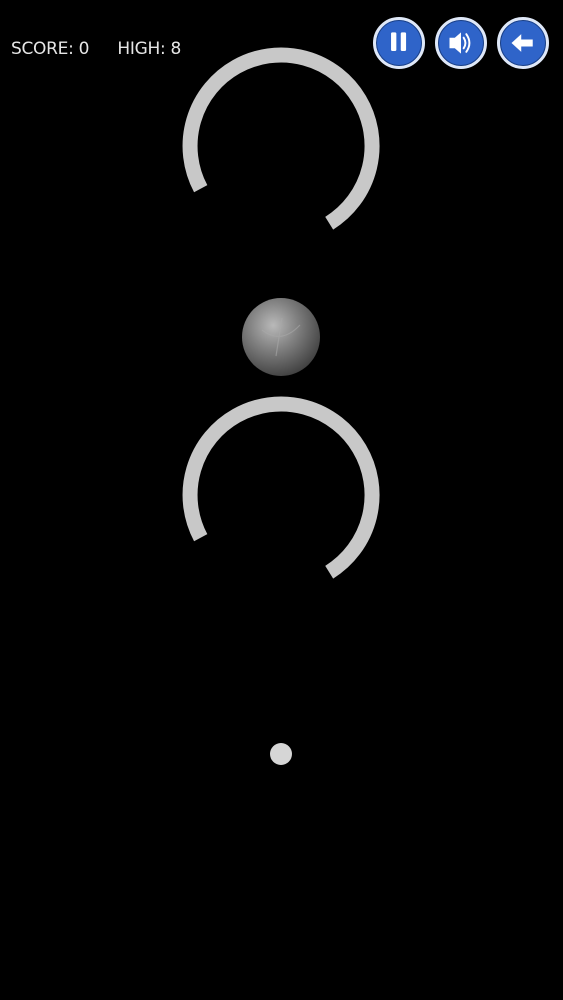 This screenshot has width=563, height=1000. Describe the element at coordinates (281, 138) in the screenshot. I see `ring-obstacle-top` at that location.